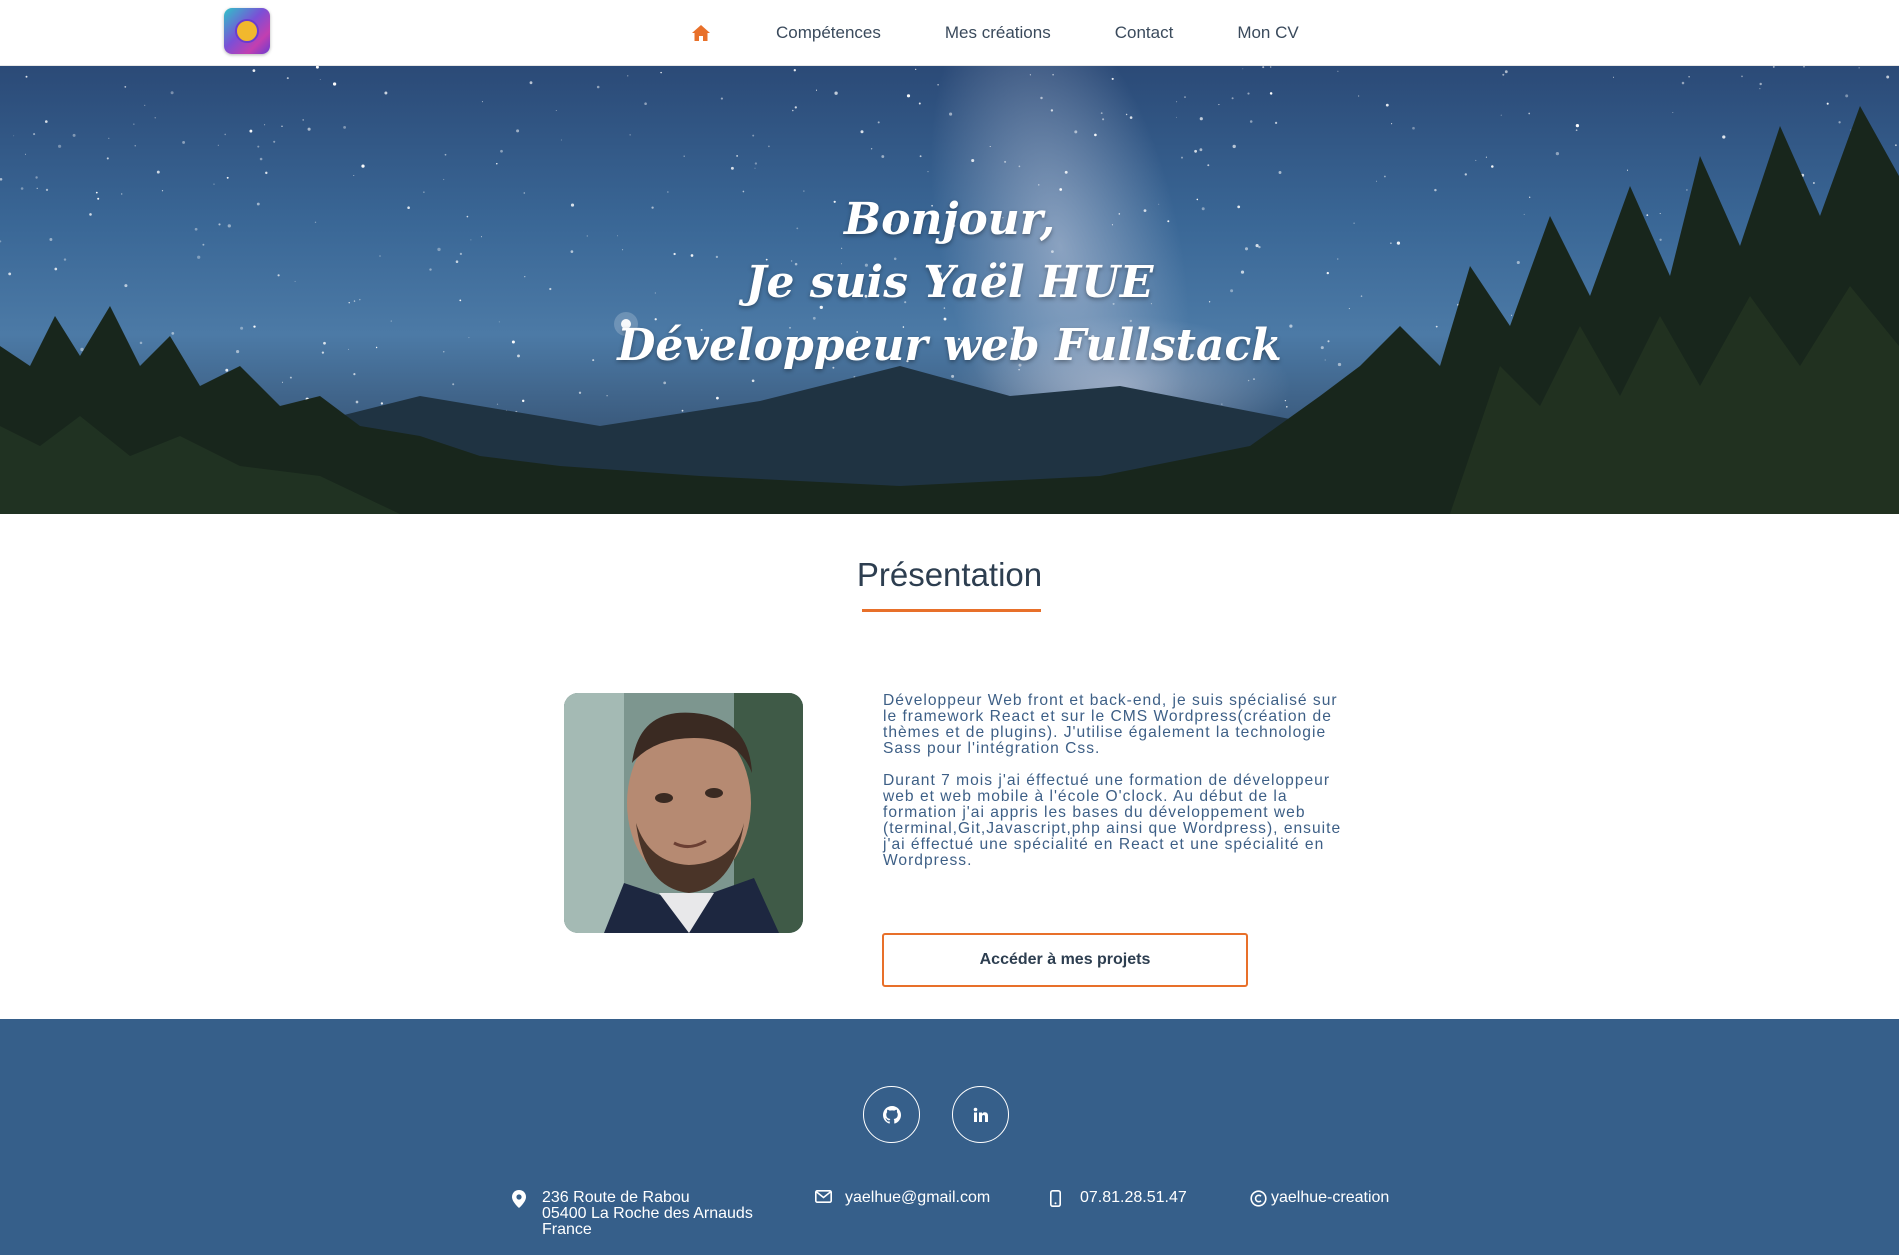 The width and height of the screenshot is (1899, 1255). What do you see at coordinates (949, 574) in the screenshot?
I see `section-title-presentation: Présentation` at bounding box center [949, 574].